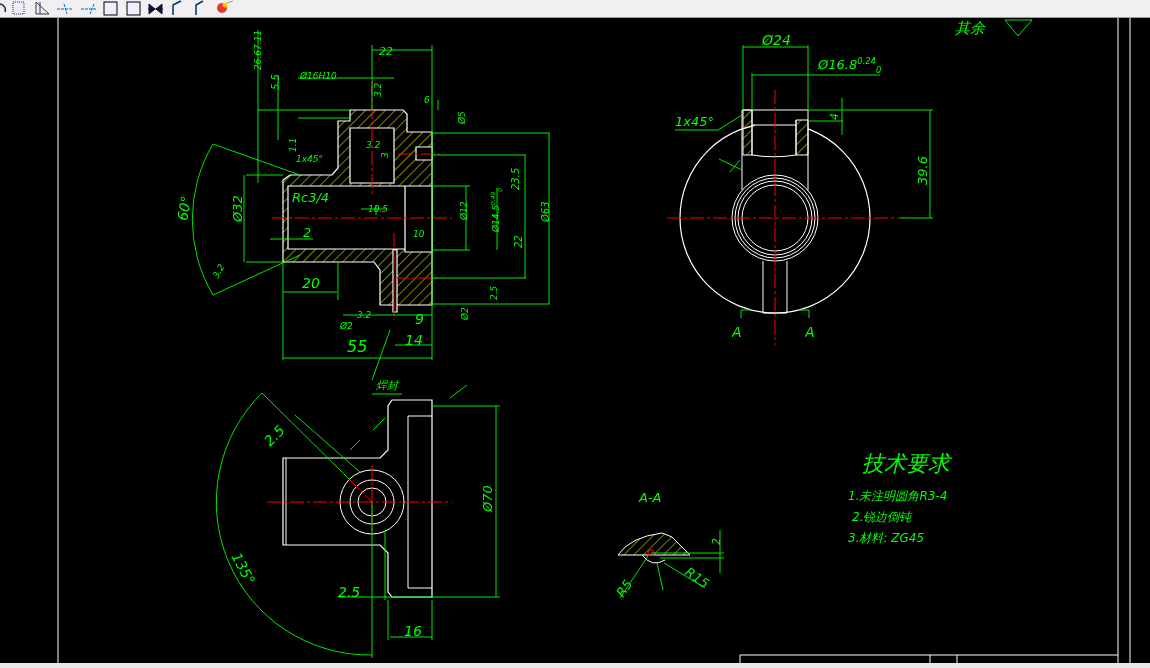 The image size is (1150, 668). What do you see at coordinates (225, 6) in the screenshot?
I see `sparkle-icon` at bounding box center [225, 6].